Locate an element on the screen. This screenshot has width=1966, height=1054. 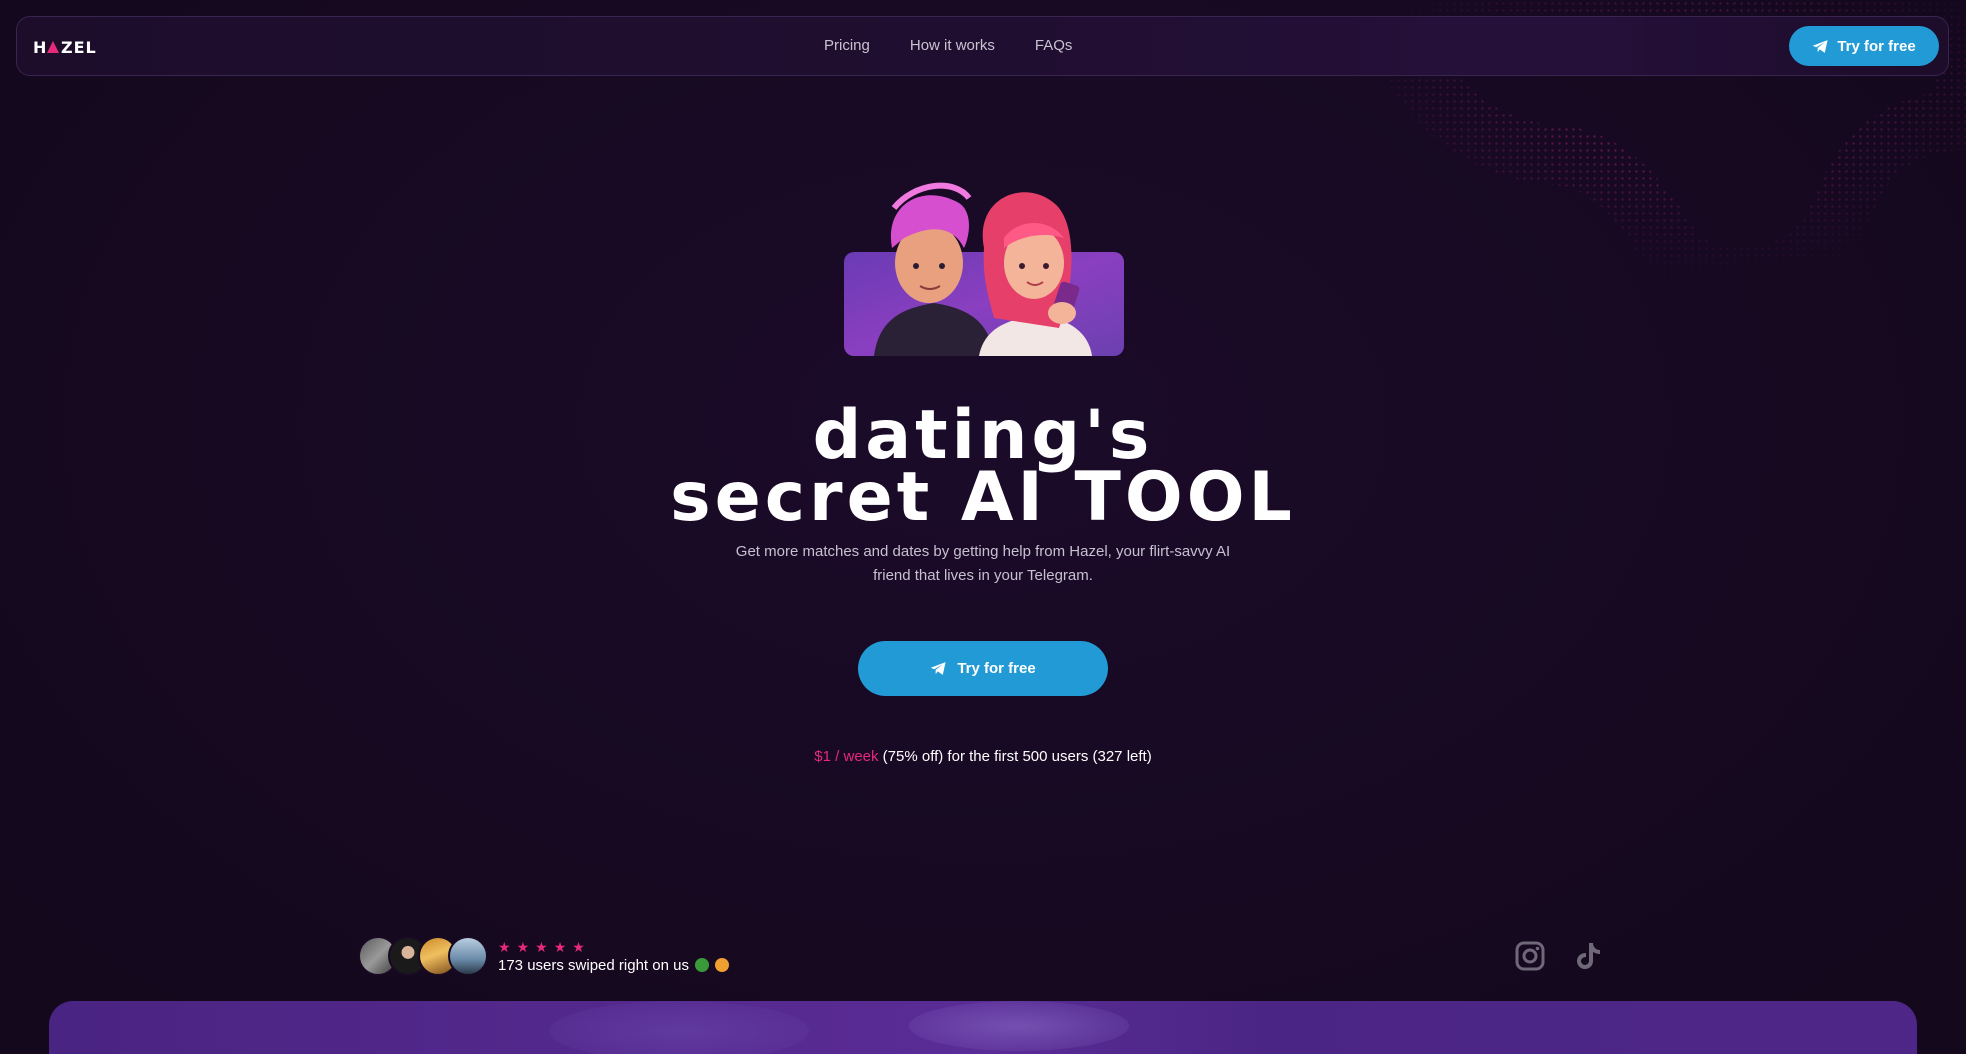
social-links is located at coordinates (1559, 956).